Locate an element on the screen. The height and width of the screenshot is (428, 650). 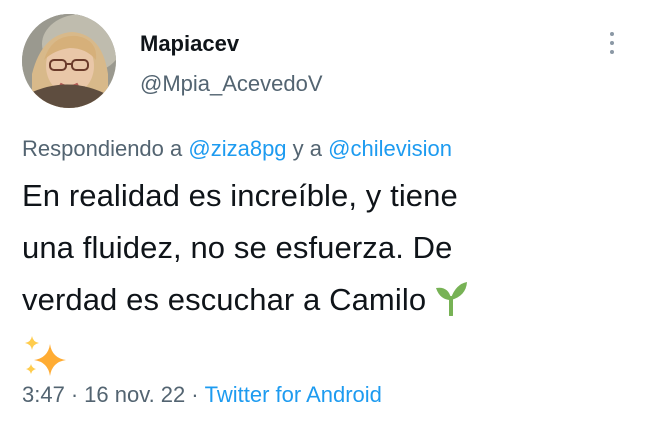
tweet-text-line-3: verdad es escuchar a Camilo is located at coordinates (322, 303).